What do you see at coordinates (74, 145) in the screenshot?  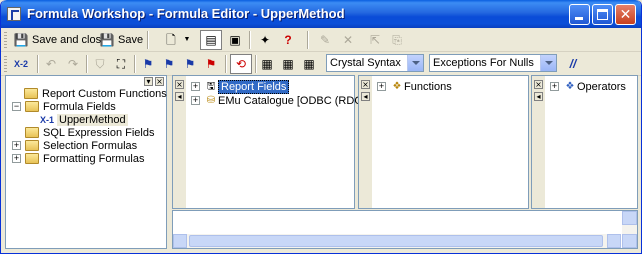 I see `tree-item-selection-formulas: + Selection Formulas` at bounding box center [74, 145].